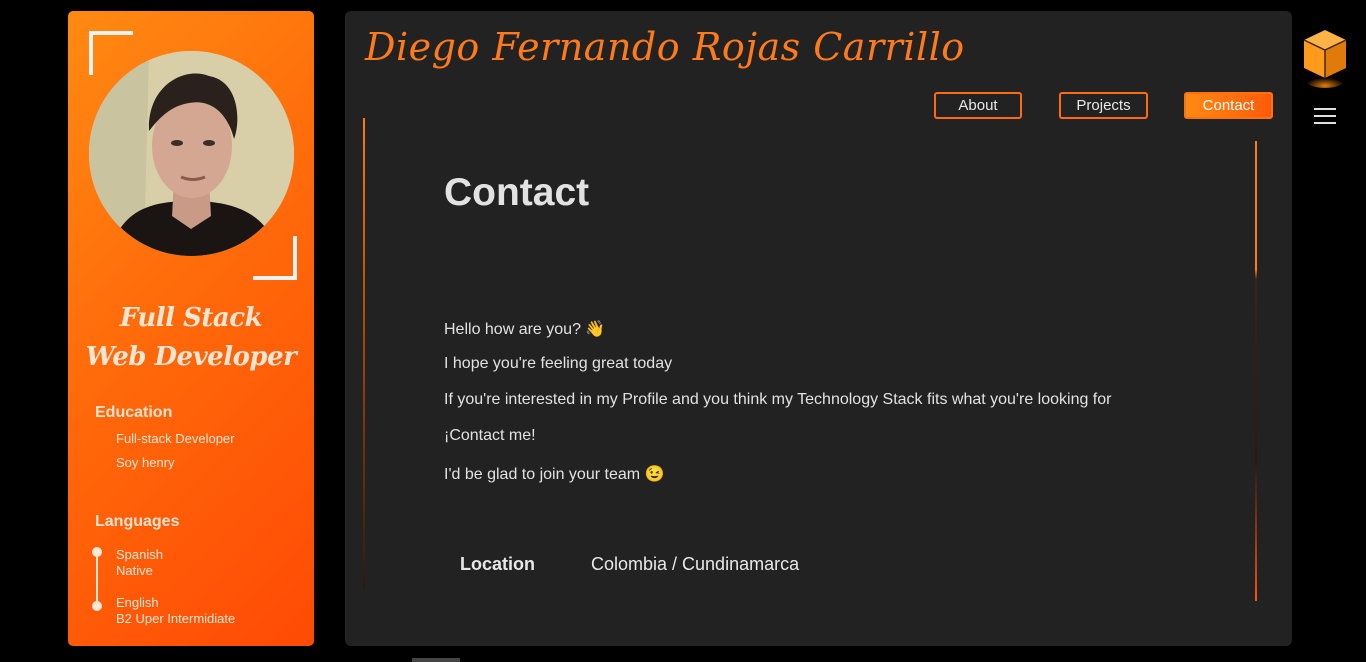  What do you see at coordinates (1325, 116) in the screenshot?
I see `hamburger-menu-icon` at bounding box center [1325, 116].